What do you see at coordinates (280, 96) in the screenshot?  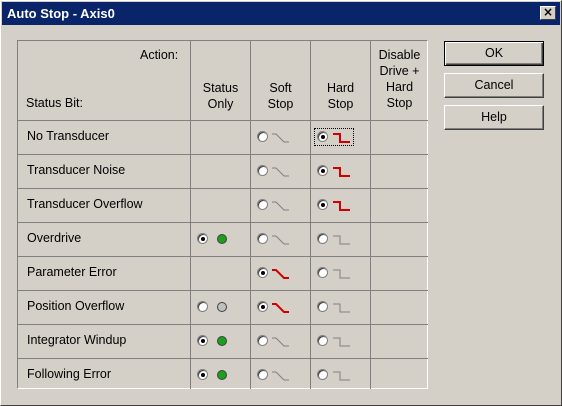 I see `col-header-soft-stop: Soft Stop` at bounding box center [280, 96].